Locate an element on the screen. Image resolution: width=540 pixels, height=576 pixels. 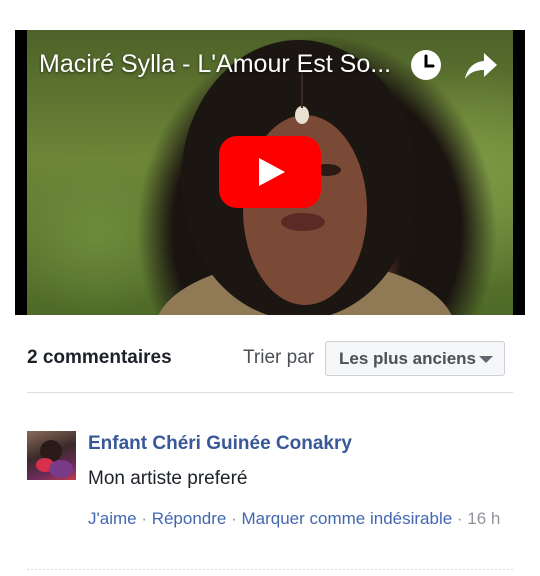
avatar-photo is located at coordinates (54, 459).